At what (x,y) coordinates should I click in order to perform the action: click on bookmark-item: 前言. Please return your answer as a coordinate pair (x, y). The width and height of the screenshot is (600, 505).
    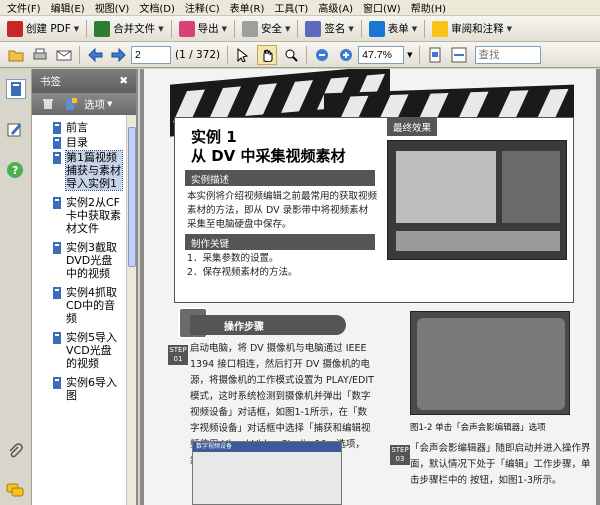
    Looking at the image, I should click on (84, 127).